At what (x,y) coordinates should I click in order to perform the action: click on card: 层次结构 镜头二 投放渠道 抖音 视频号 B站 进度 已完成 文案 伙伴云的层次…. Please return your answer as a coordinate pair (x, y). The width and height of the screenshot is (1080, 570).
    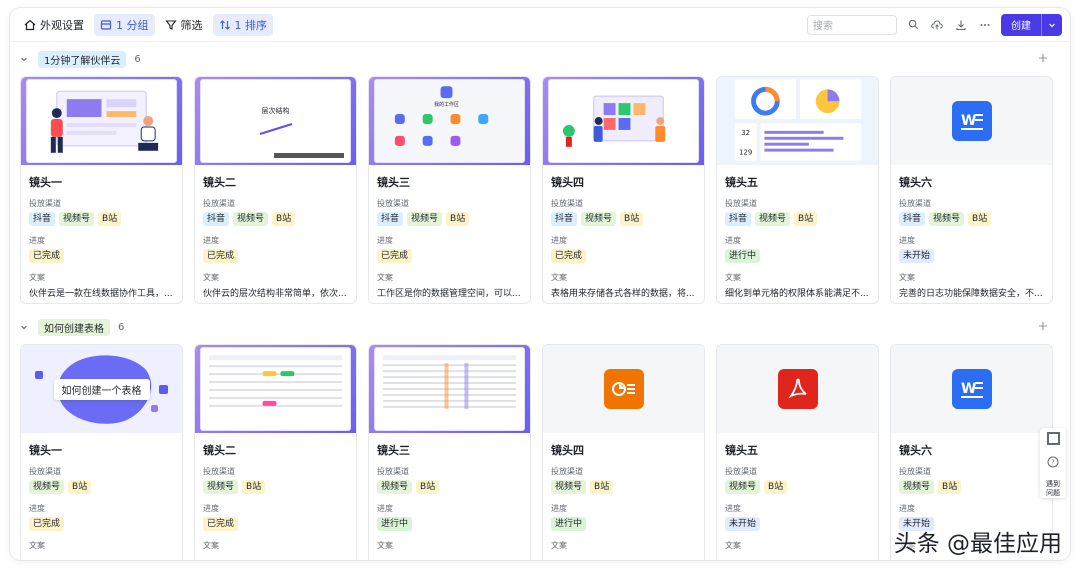
    Looking at the image, I should click on (275, 190).